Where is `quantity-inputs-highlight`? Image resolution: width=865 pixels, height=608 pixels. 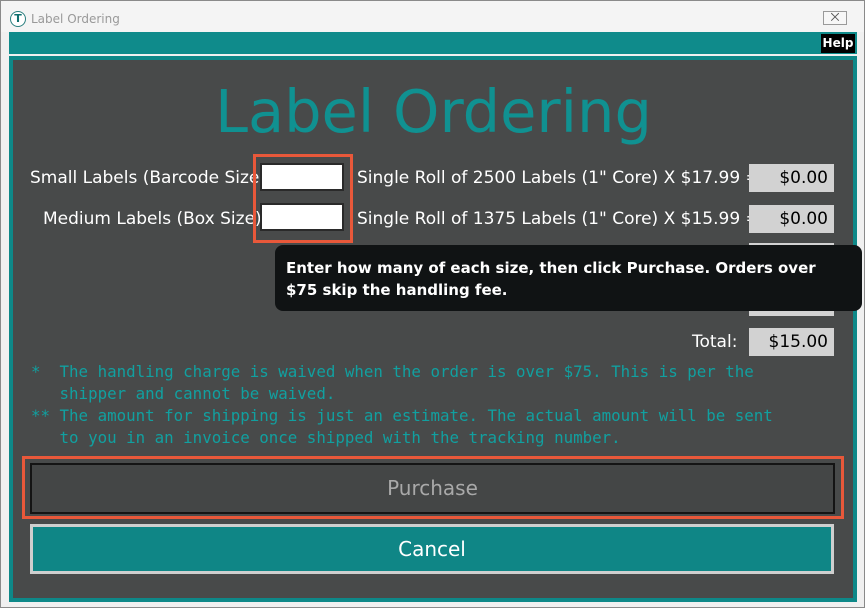
quantity-inputs-highlight is located at coordinates (303, 198).